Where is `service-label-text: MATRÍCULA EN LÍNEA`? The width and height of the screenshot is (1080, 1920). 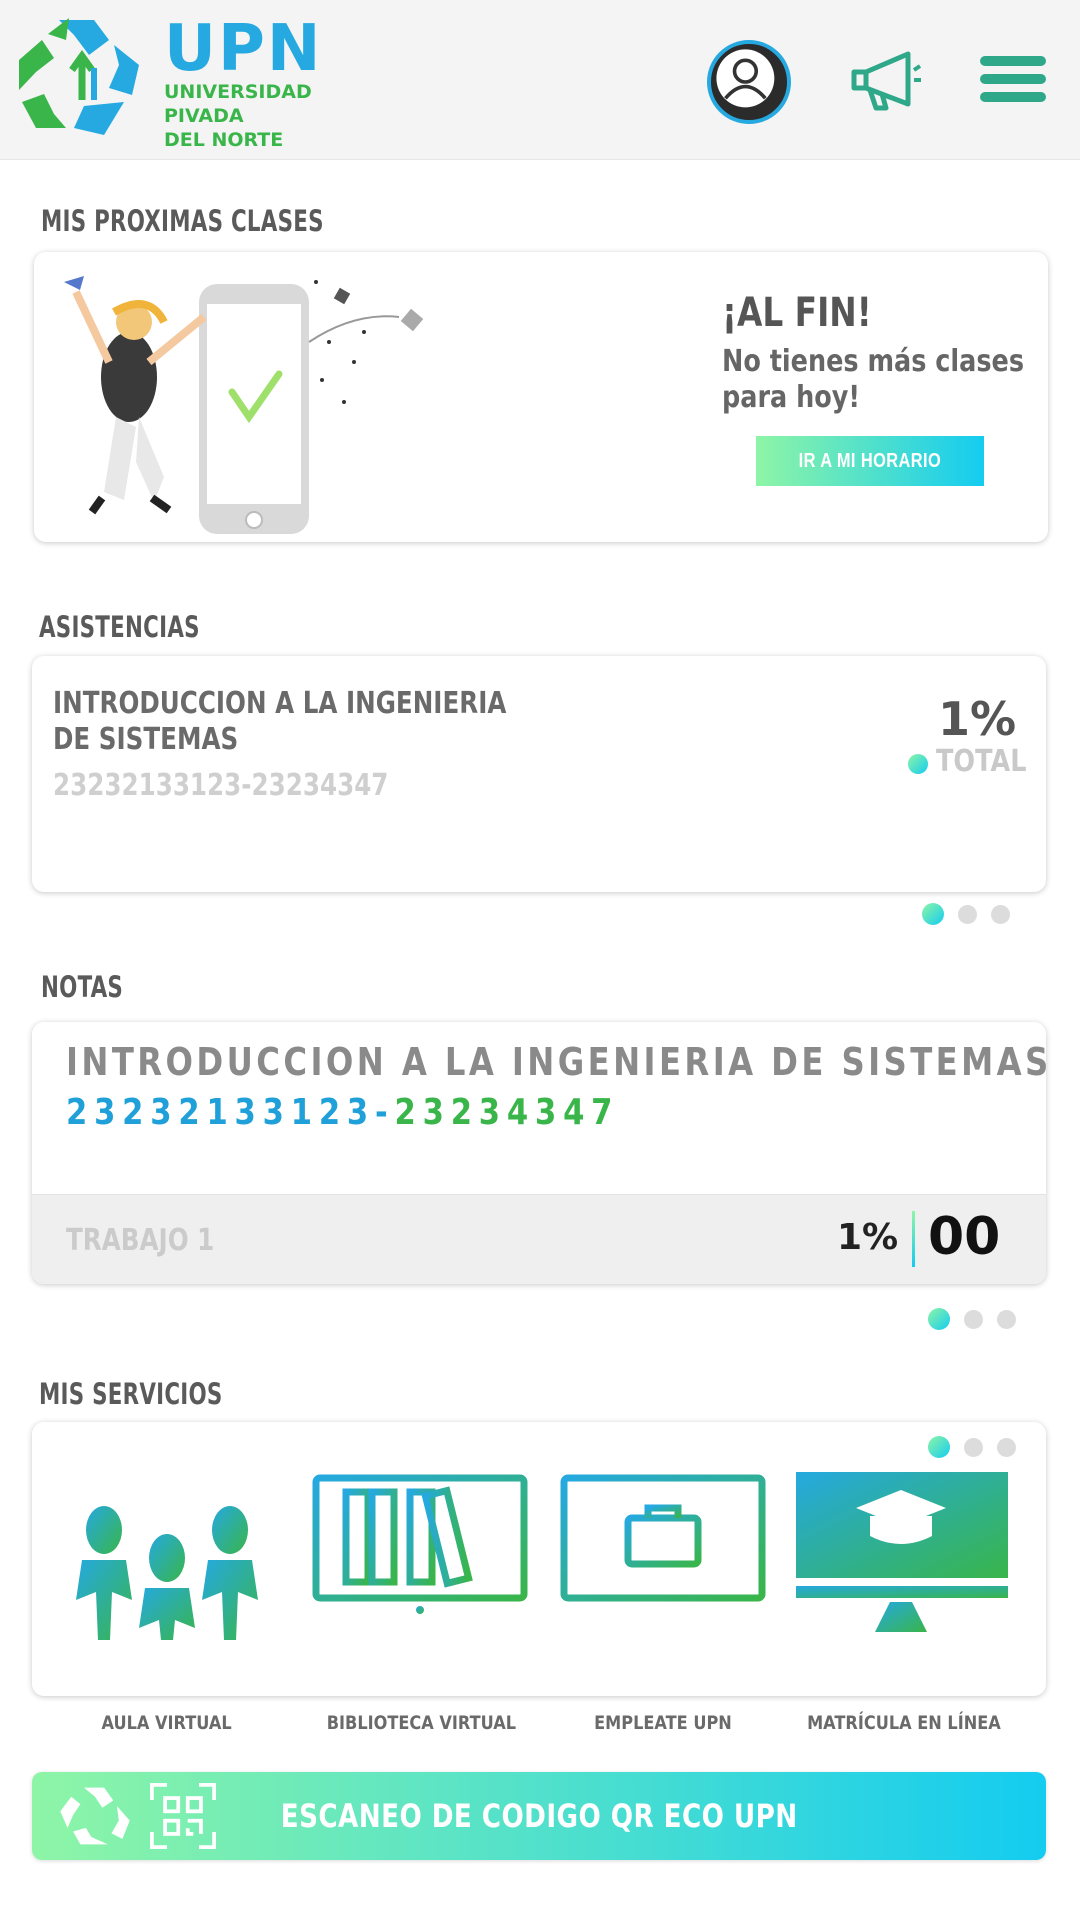
service-label-text: MATRÍCULA EN LÍNEA is located at coordinates (904, 1723).